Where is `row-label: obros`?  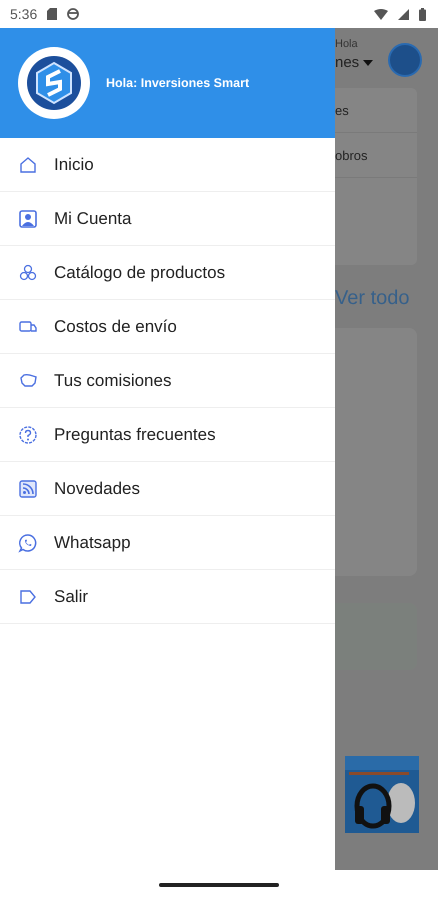 row-label: obros is located at coordinates (351, 155).